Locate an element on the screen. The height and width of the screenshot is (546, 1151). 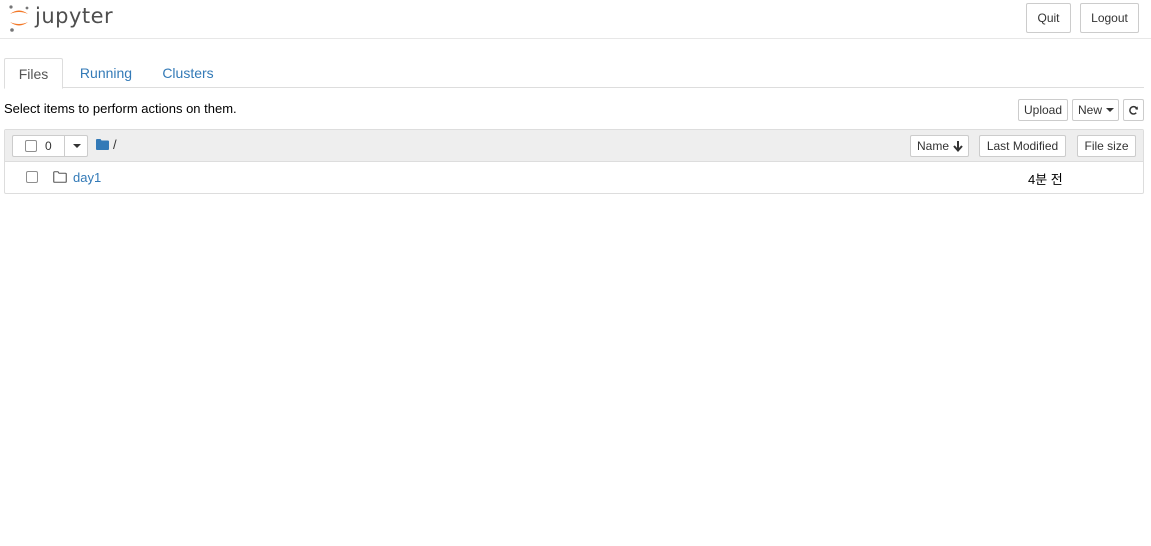
selected-count: 0 is located at coordinates (48, 146).